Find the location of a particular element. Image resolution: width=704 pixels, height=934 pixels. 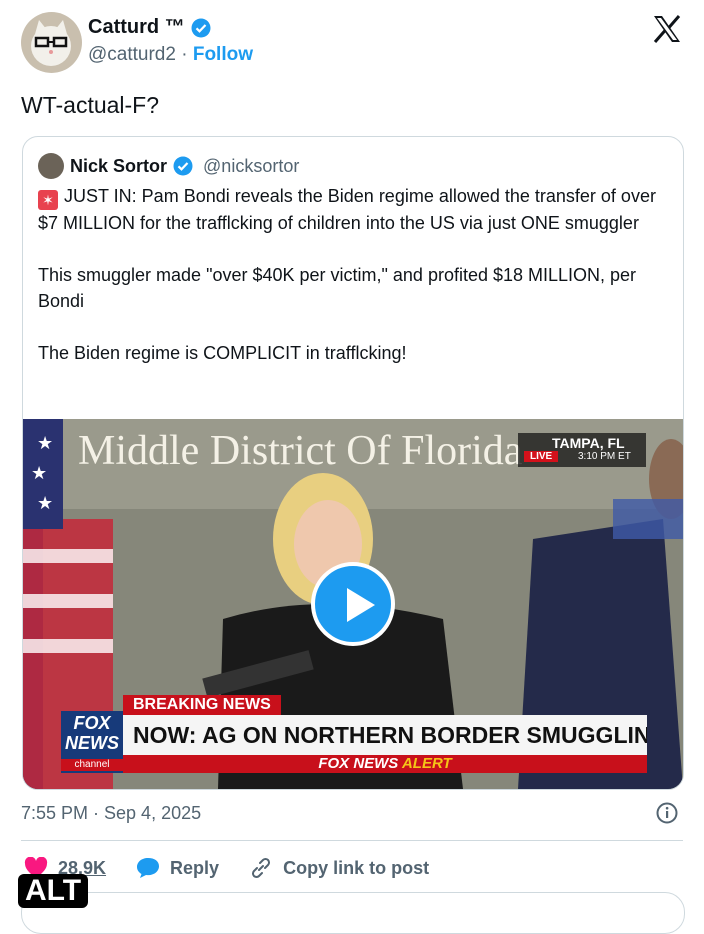

play-button is located at coordinates (353, 604).